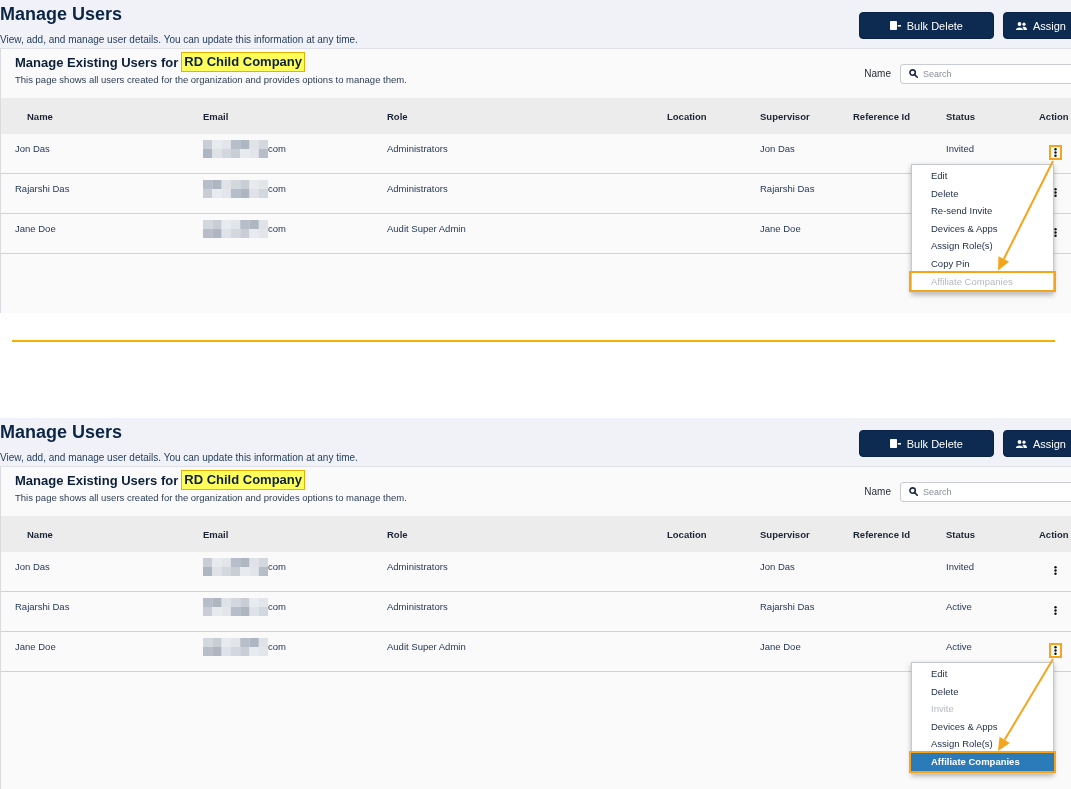 The image size is (1071, 789). What do you see at coordinates (982, 211) in the screenshot?
I see `menu-item: Re-send Invite` at bounding box center [982, 211].